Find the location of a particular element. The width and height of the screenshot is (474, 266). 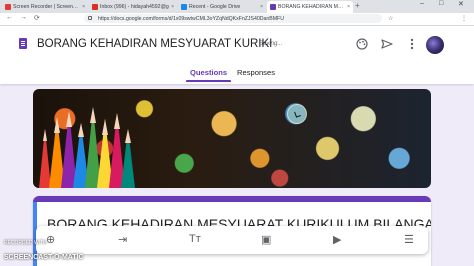

gmail-favicon-icon is located at coordinates (95, 7).